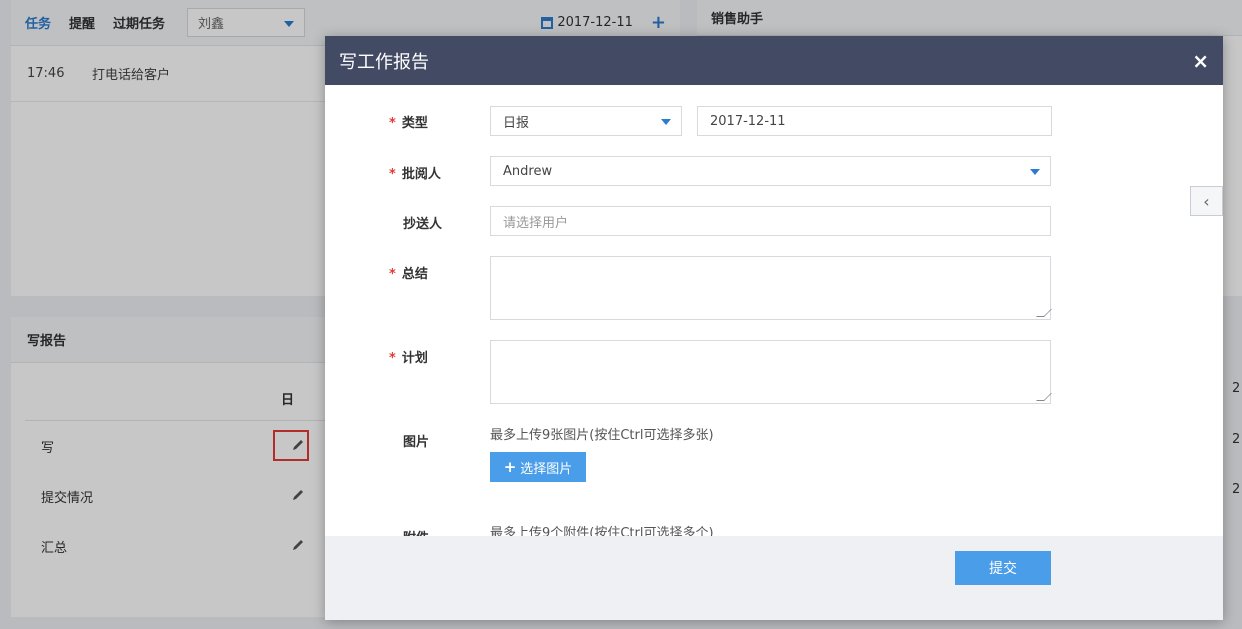 Image resolution: width=1242 pixels, height=629 pixels. Describe the element at coordinates (586, 121) in the screenshot. I see `type-select: 日报` at that location.